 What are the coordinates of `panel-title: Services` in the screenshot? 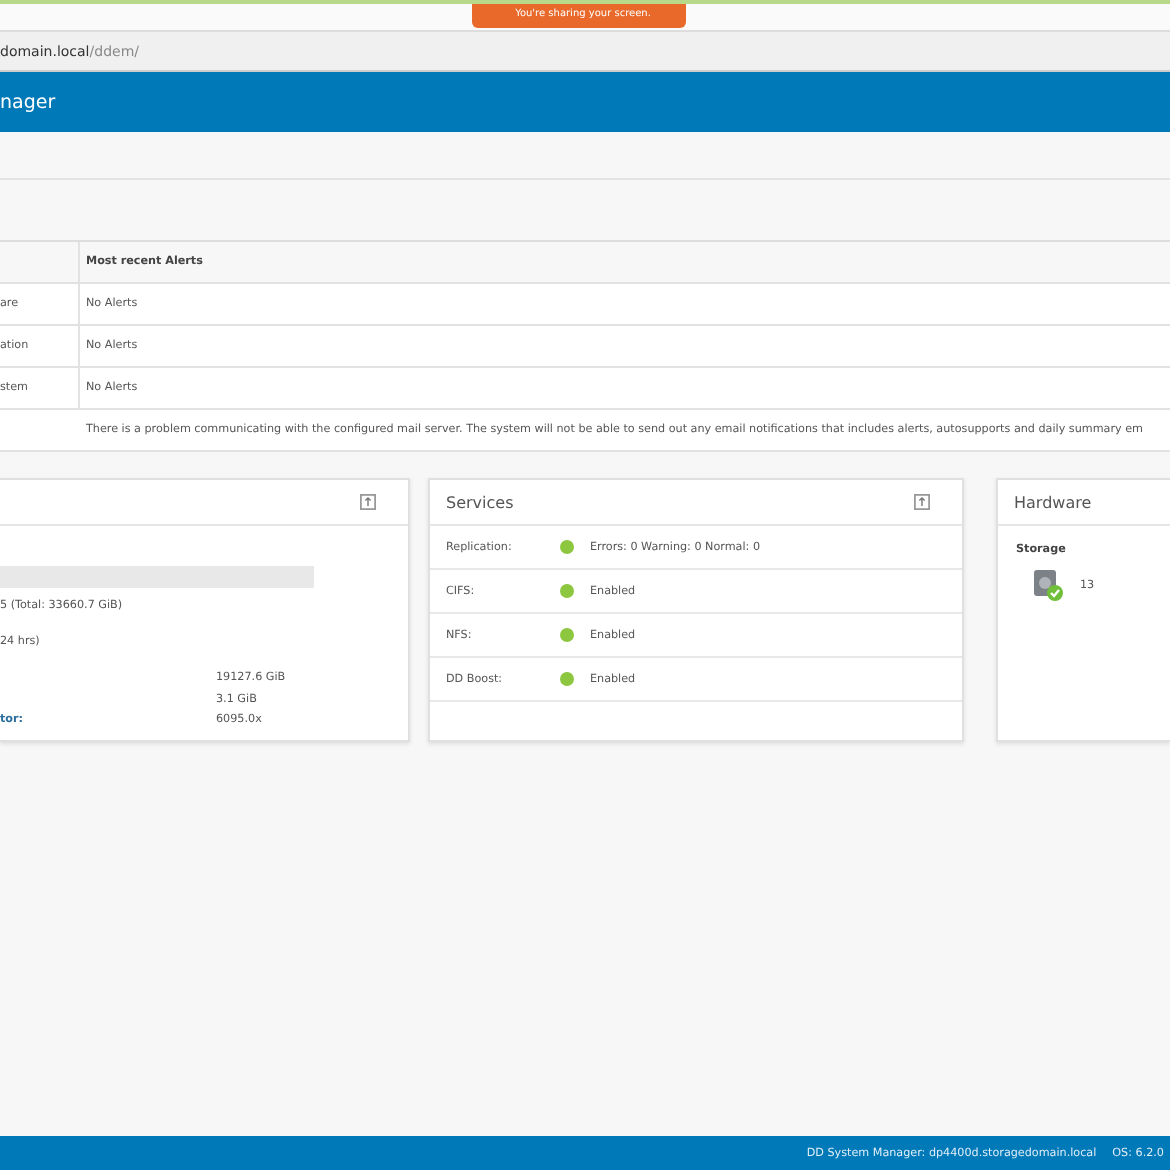 It's located at (480, 502).